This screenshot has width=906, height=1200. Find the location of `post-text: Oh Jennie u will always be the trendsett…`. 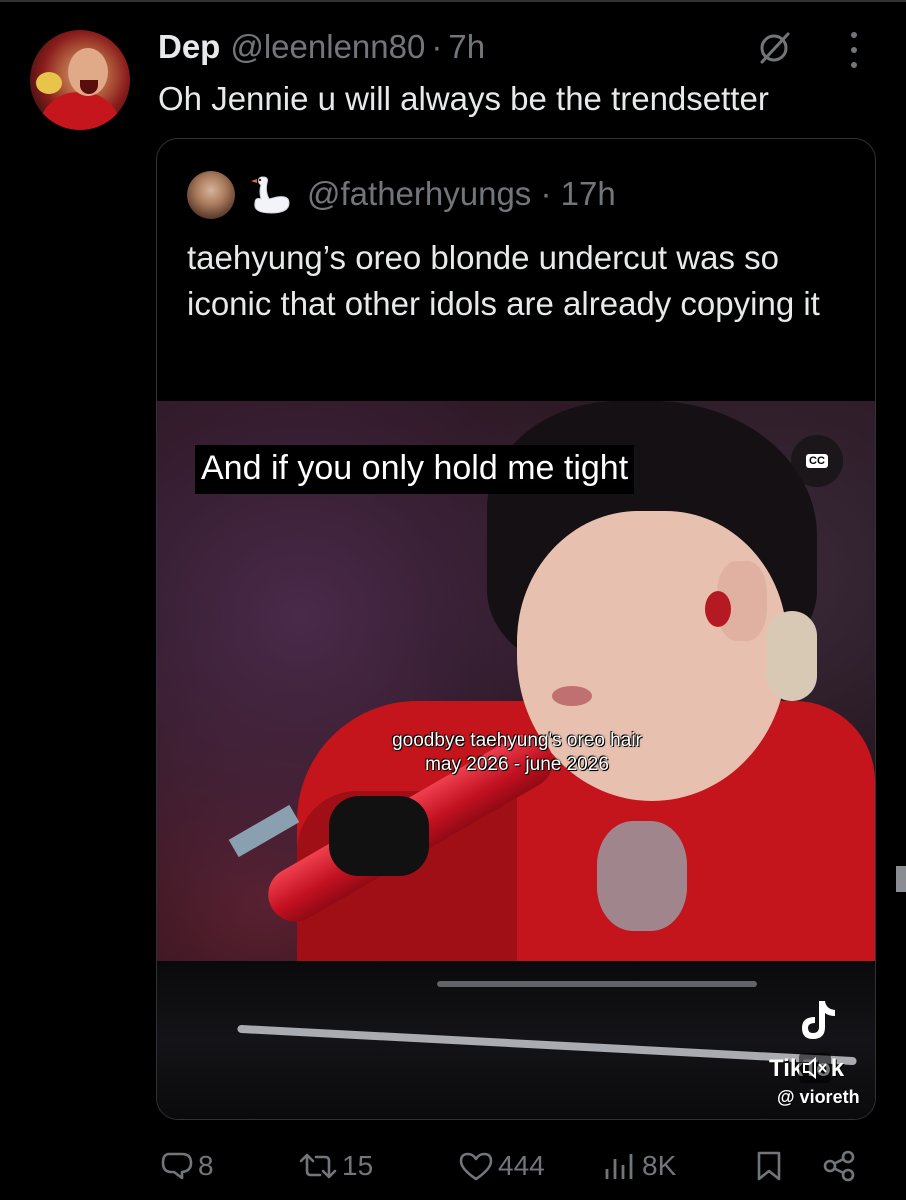

post-text: Oh Jennie u will always be the trendsett… is located at coordinates (463, 98).